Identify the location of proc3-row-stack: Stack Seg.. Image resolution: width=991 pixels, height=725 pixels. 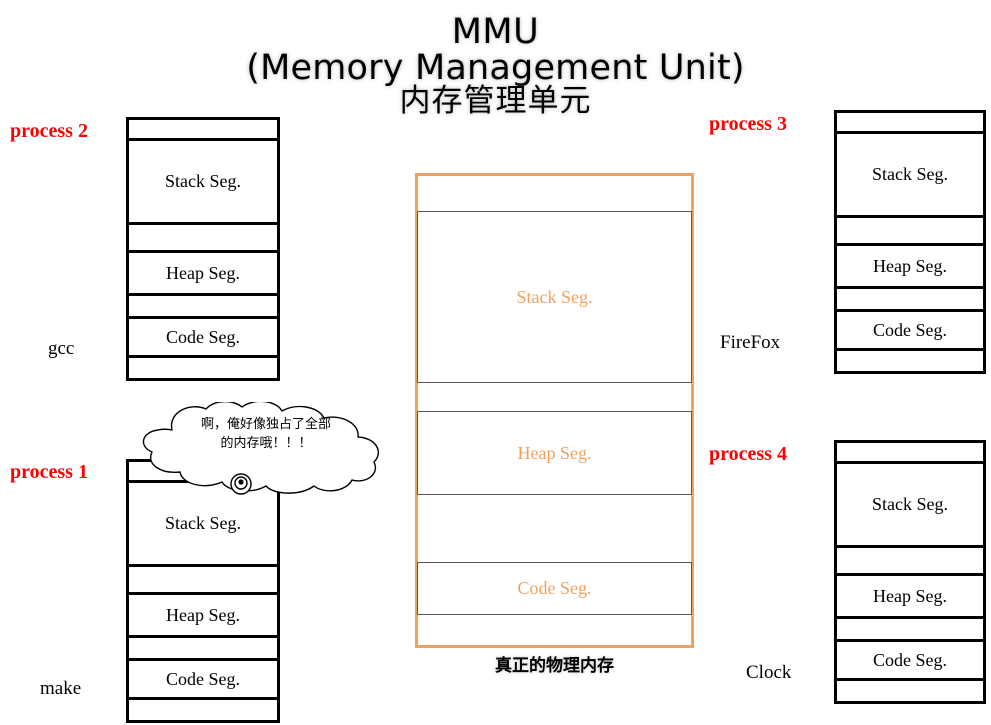
(910, 176).